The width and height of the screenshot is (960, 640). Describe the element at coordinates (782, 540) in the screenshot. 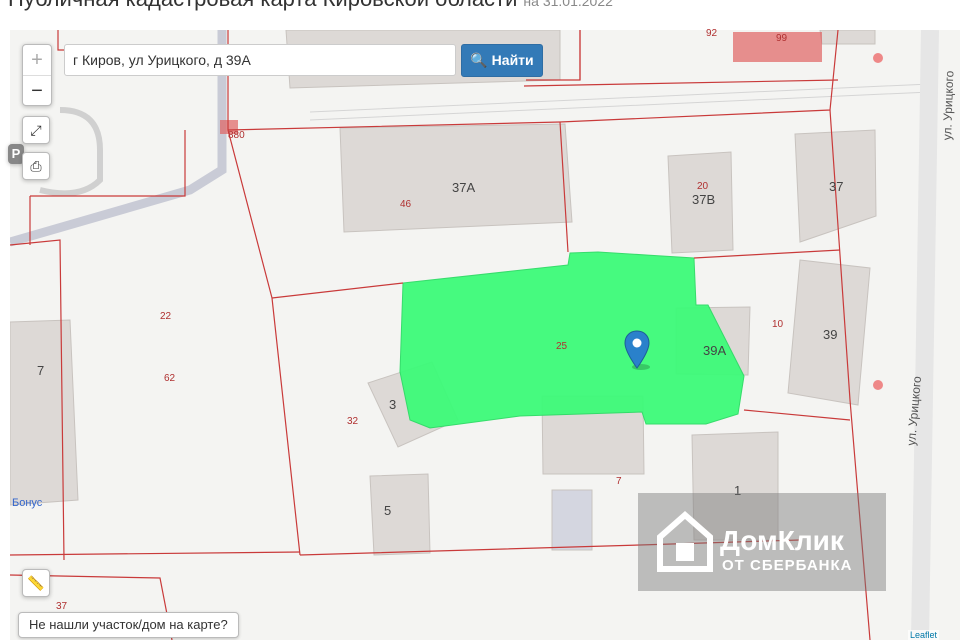

I see `watermark-brand: ДомКлик` at that location.